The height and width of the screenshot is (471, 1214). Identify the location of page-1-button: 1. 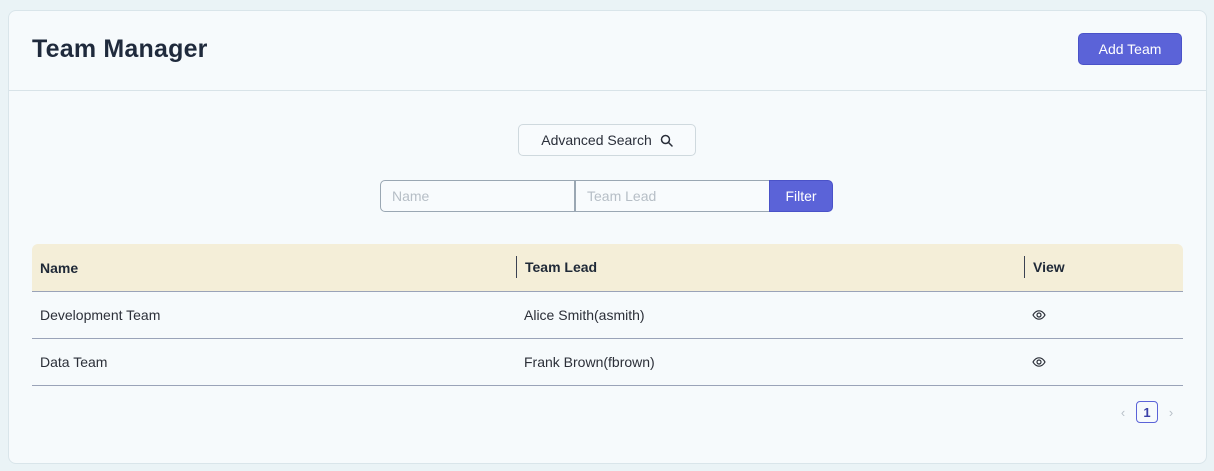
(1147, 412).